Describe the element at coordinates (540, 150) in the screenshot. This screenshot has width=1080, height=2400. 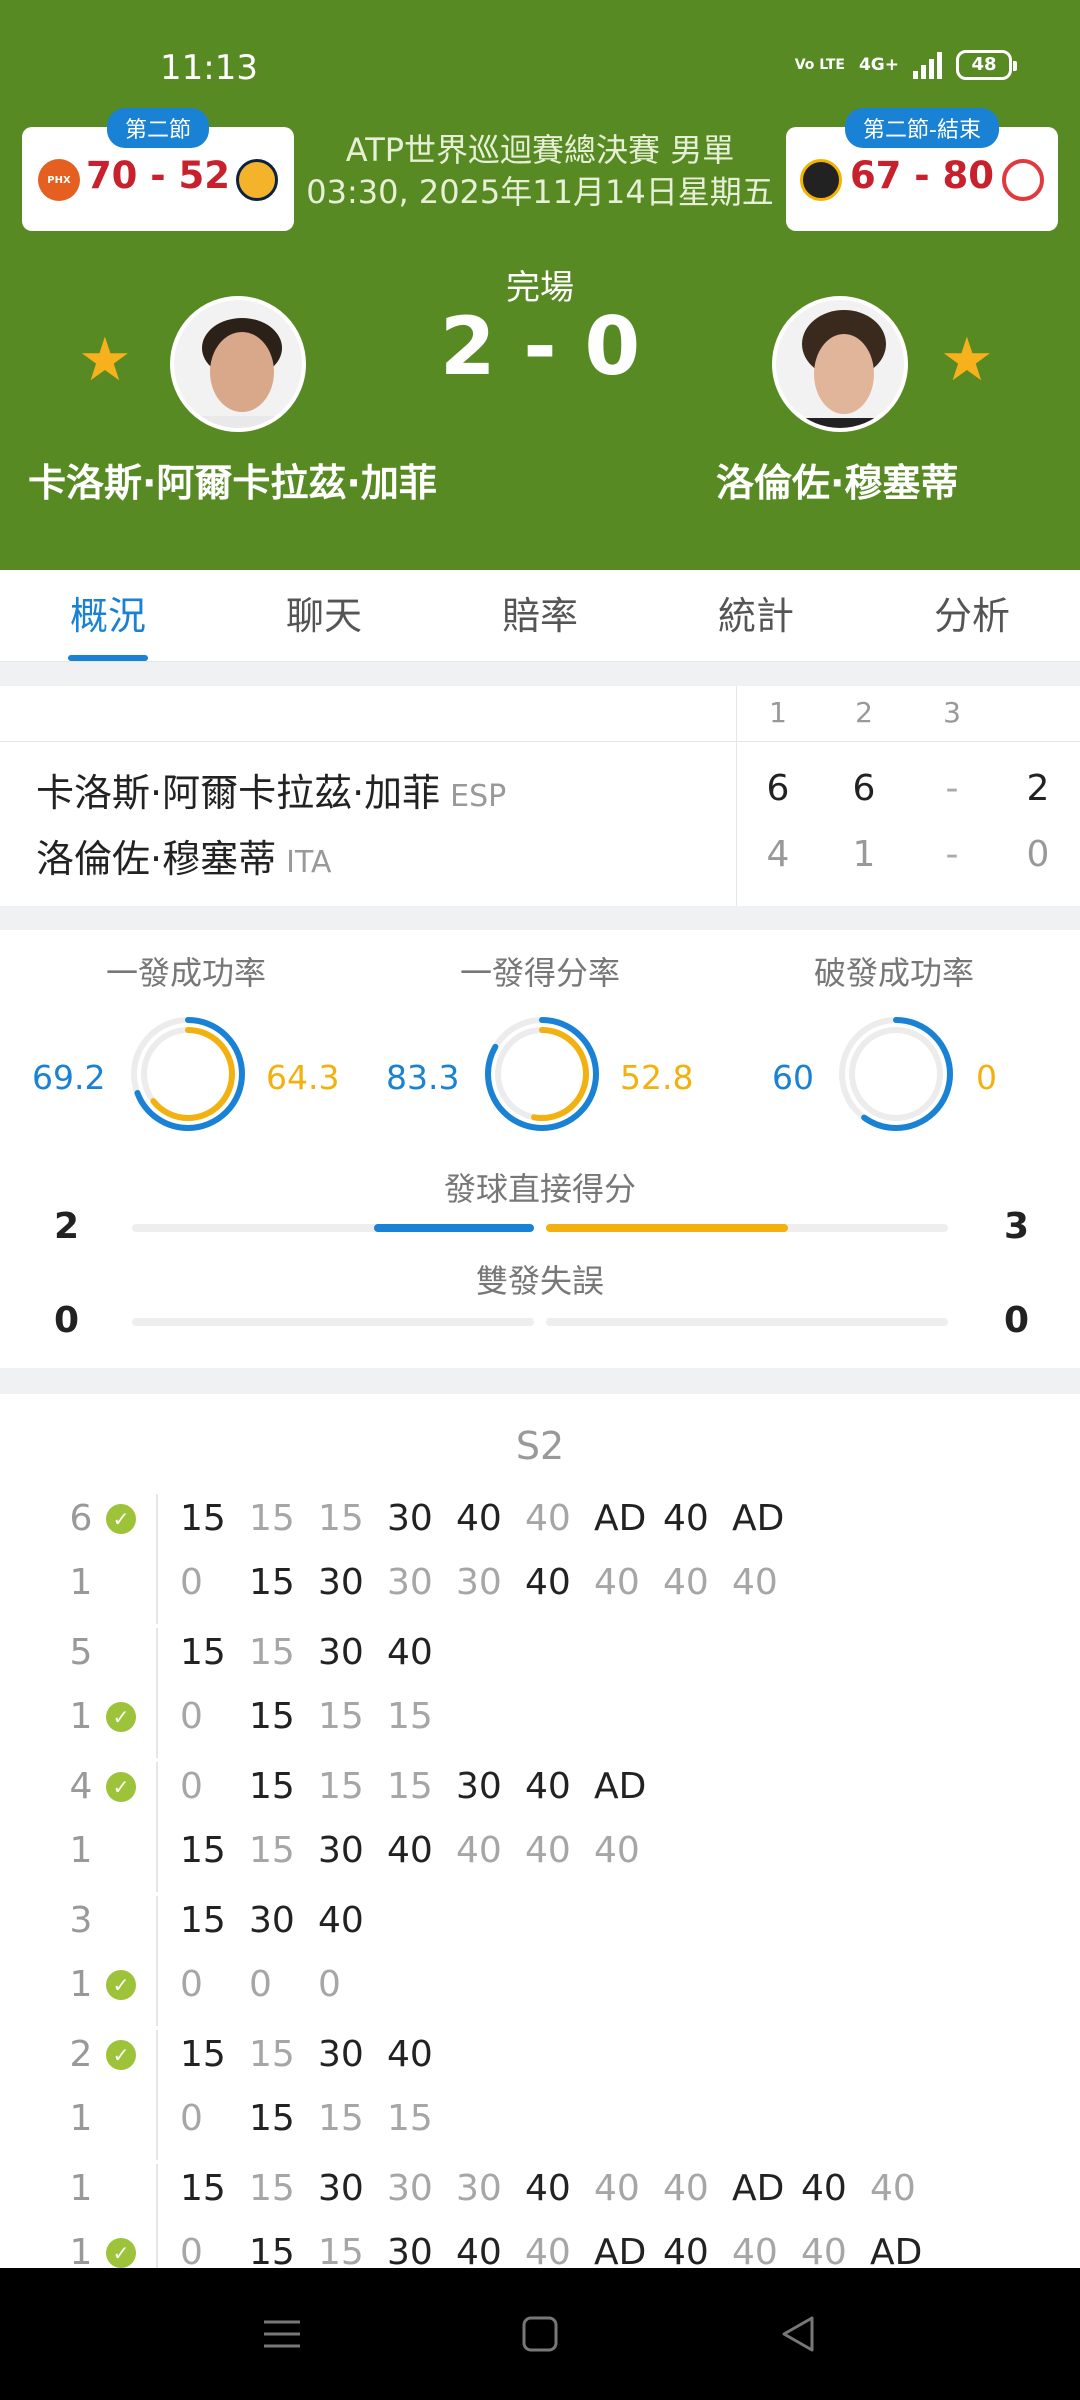
I see `event-title: ATP世界巡迴賽總決賽 男單` at that location.